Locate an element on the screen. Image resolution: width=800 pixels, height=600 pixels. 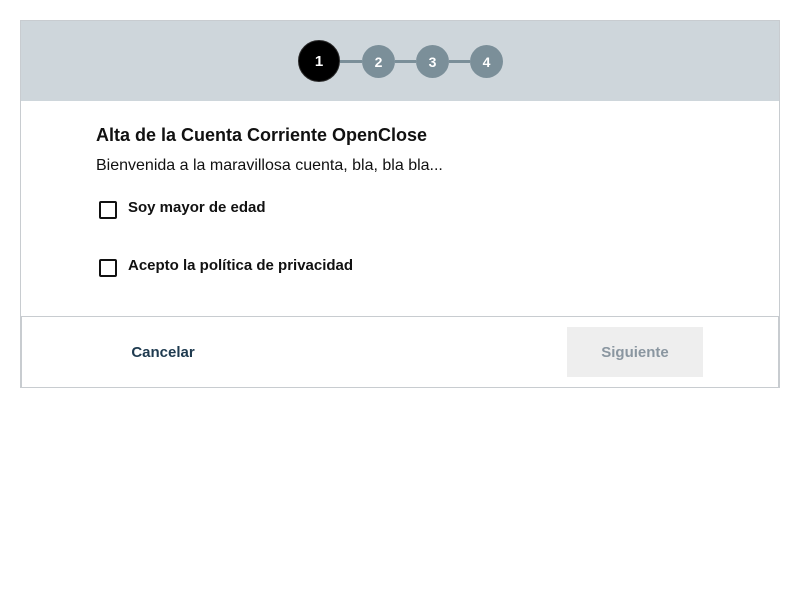
cancel-button: Cancelar is located at coordinates (163, 352).